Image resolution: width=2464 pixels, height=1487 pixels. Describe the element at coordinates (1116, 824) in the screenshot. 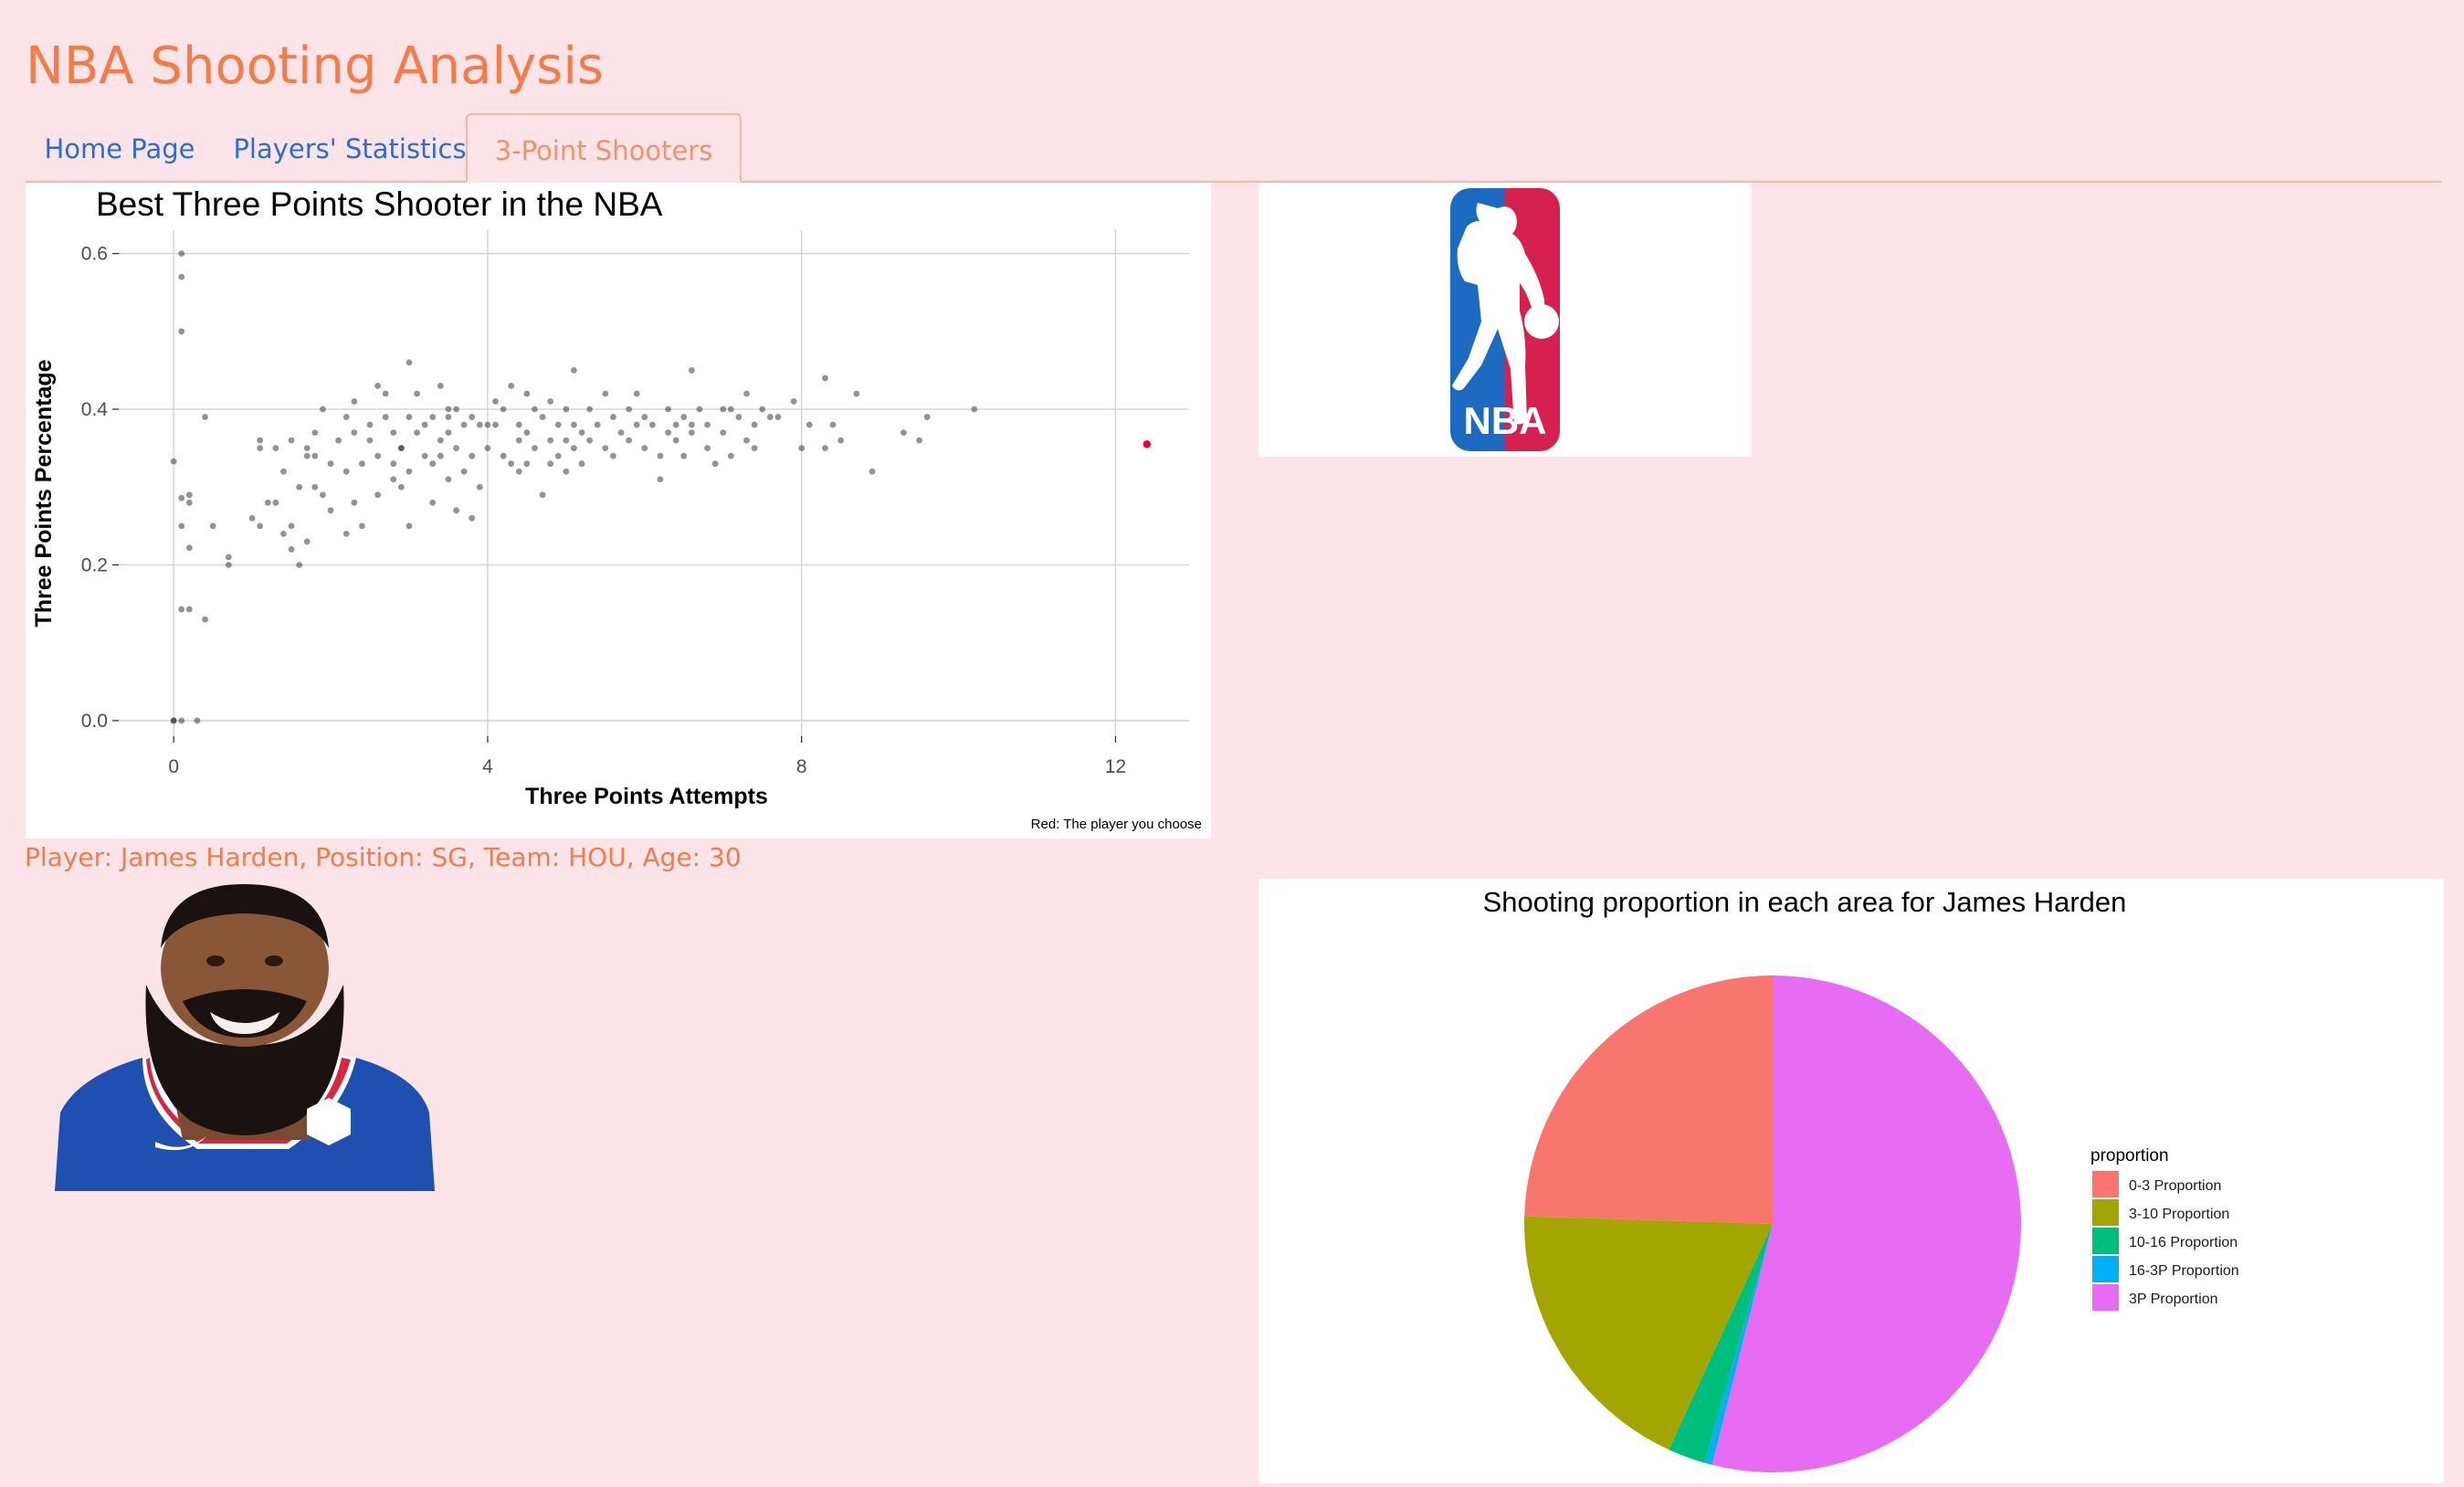

I see `chart-caption: Red: The player you choose` at that location.